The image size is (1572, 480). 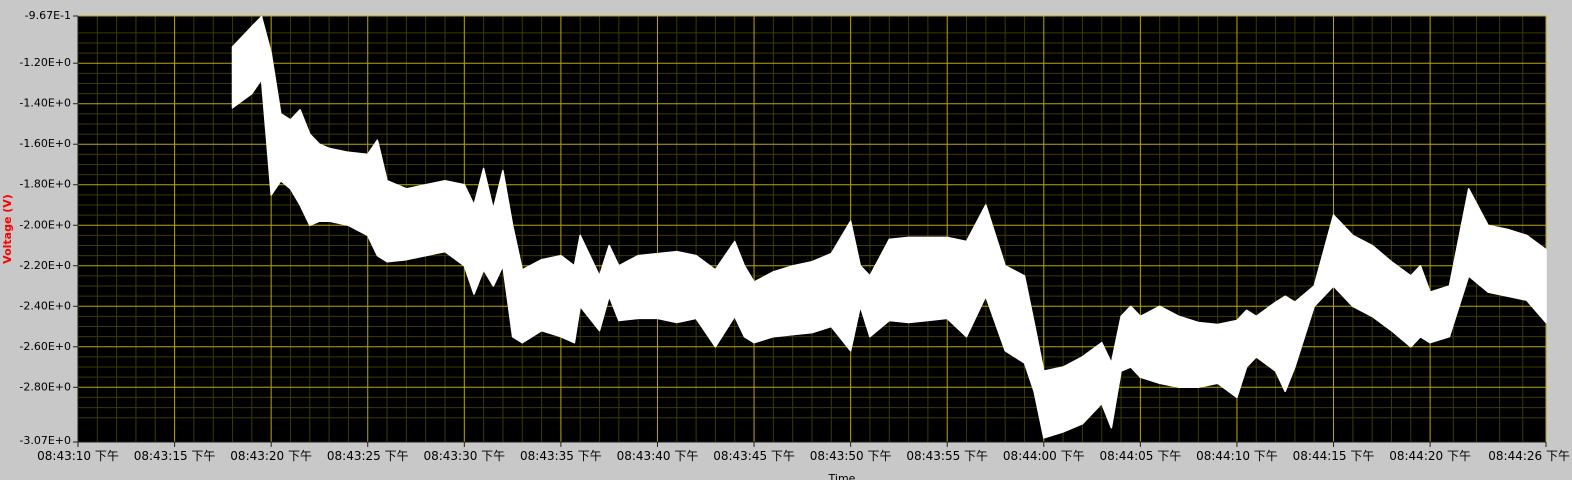 What do you see at coordinates (45, 346) in the screenshot?
I see `y-tick-label: -2.60E+0` at bounding box center [45, 346].